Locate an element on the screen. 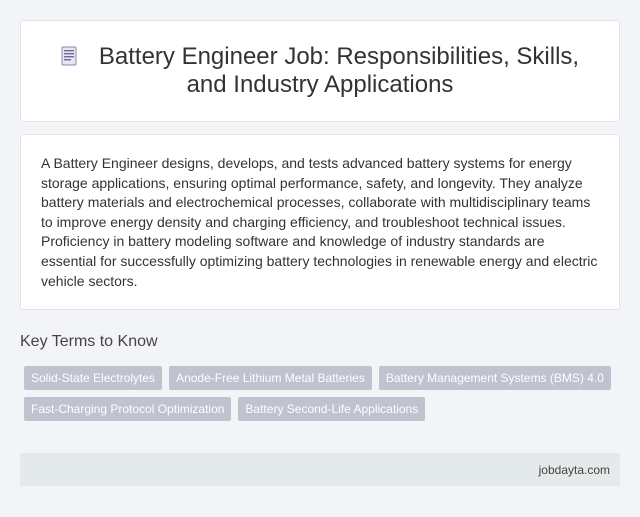 This screenshot has width=640, height=517. footer-site-link: jobdayta.com is located at coordinates (574, 470).